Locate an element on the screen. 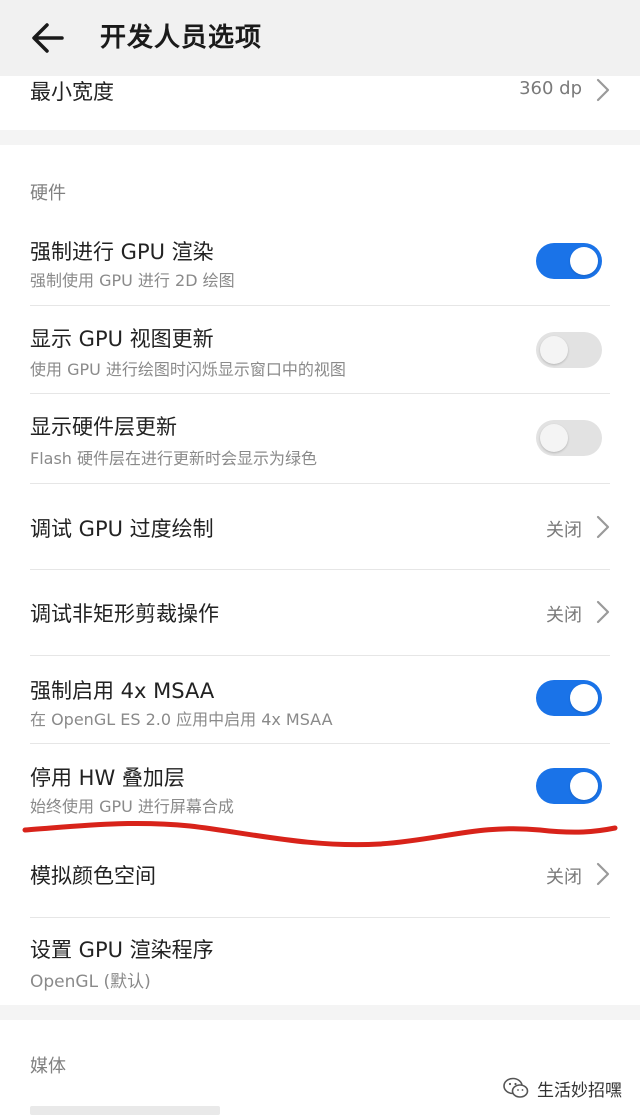 Image resolution: width=640 pixels, height=1115 pixels. annotation-underline is located at coordinates (320, 834).